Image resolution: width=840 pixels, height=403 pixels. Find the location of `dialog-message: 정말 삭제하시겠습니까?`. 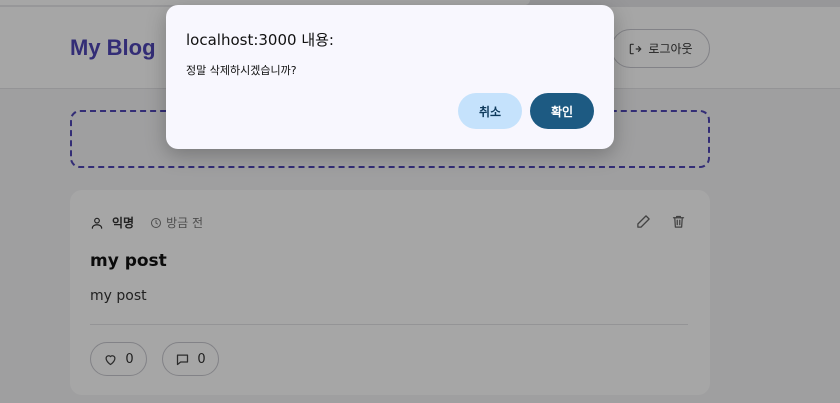

dialog-message: 정말 삭제하시겠습니까? is located at coordinates (241, 70).